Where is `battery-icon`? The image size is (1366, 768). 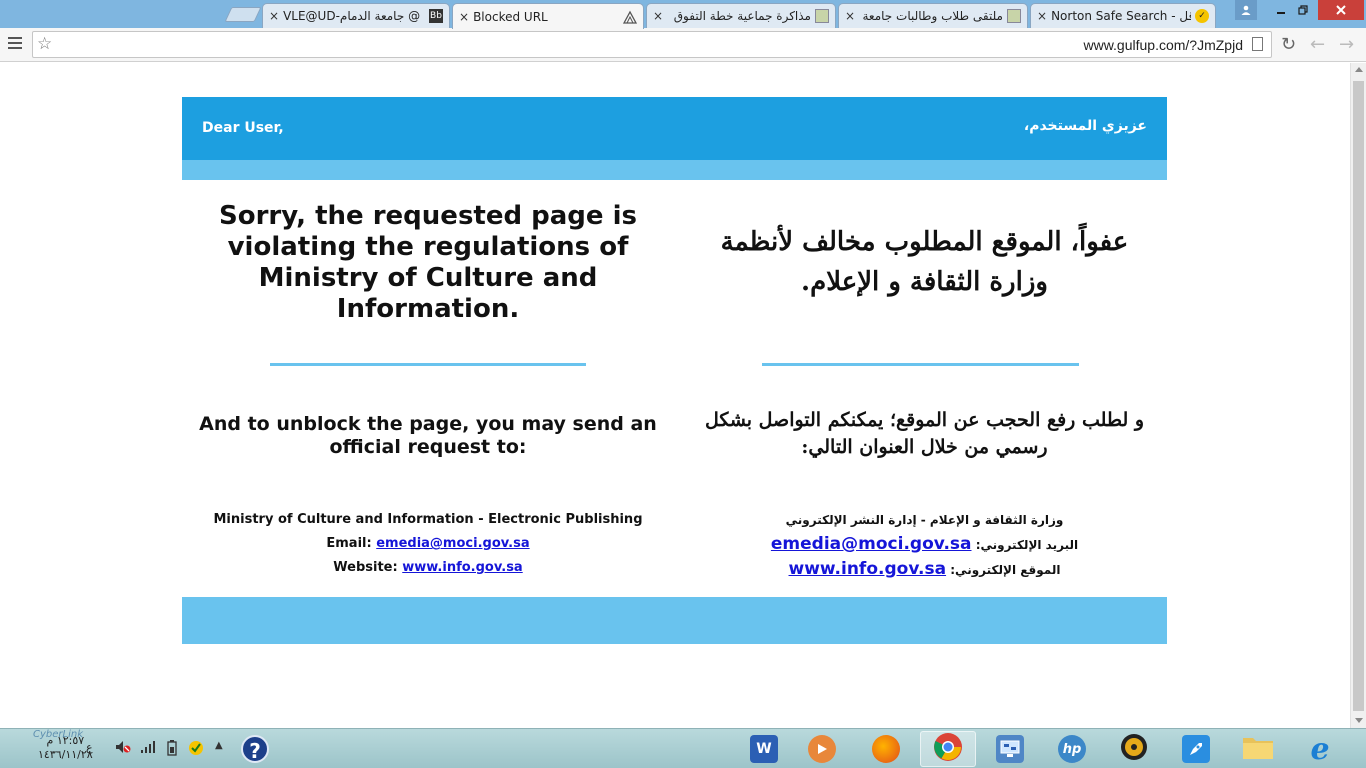 battery-icon is located at coordinates (172, 750).